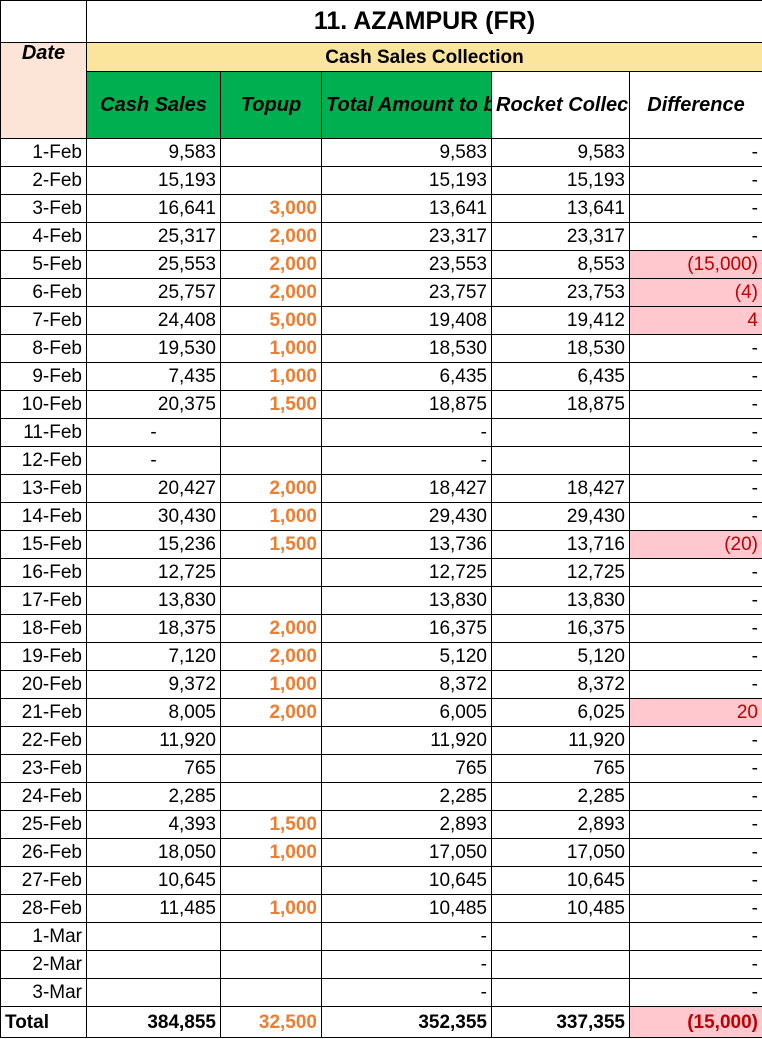 The width and height of the screenshot is (762, 1039). I want to click on rocket-collection-cell: 18,875, so click(560, 404).